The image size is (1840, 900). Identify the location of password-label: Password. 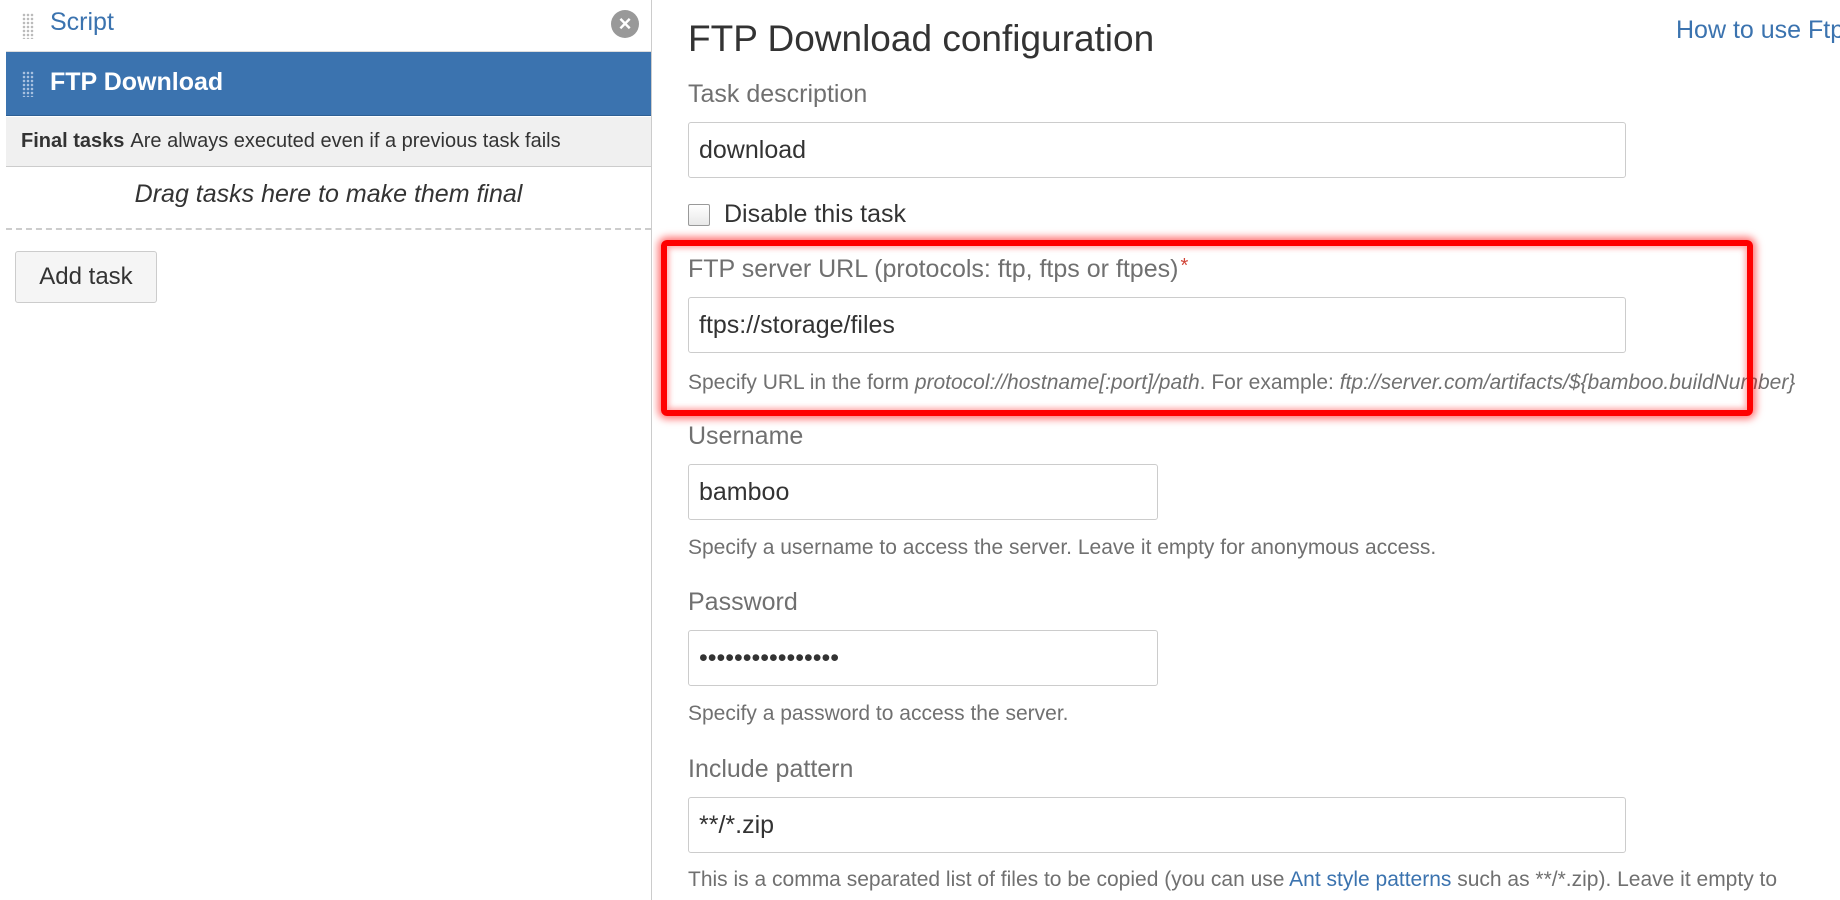
(743, 602).